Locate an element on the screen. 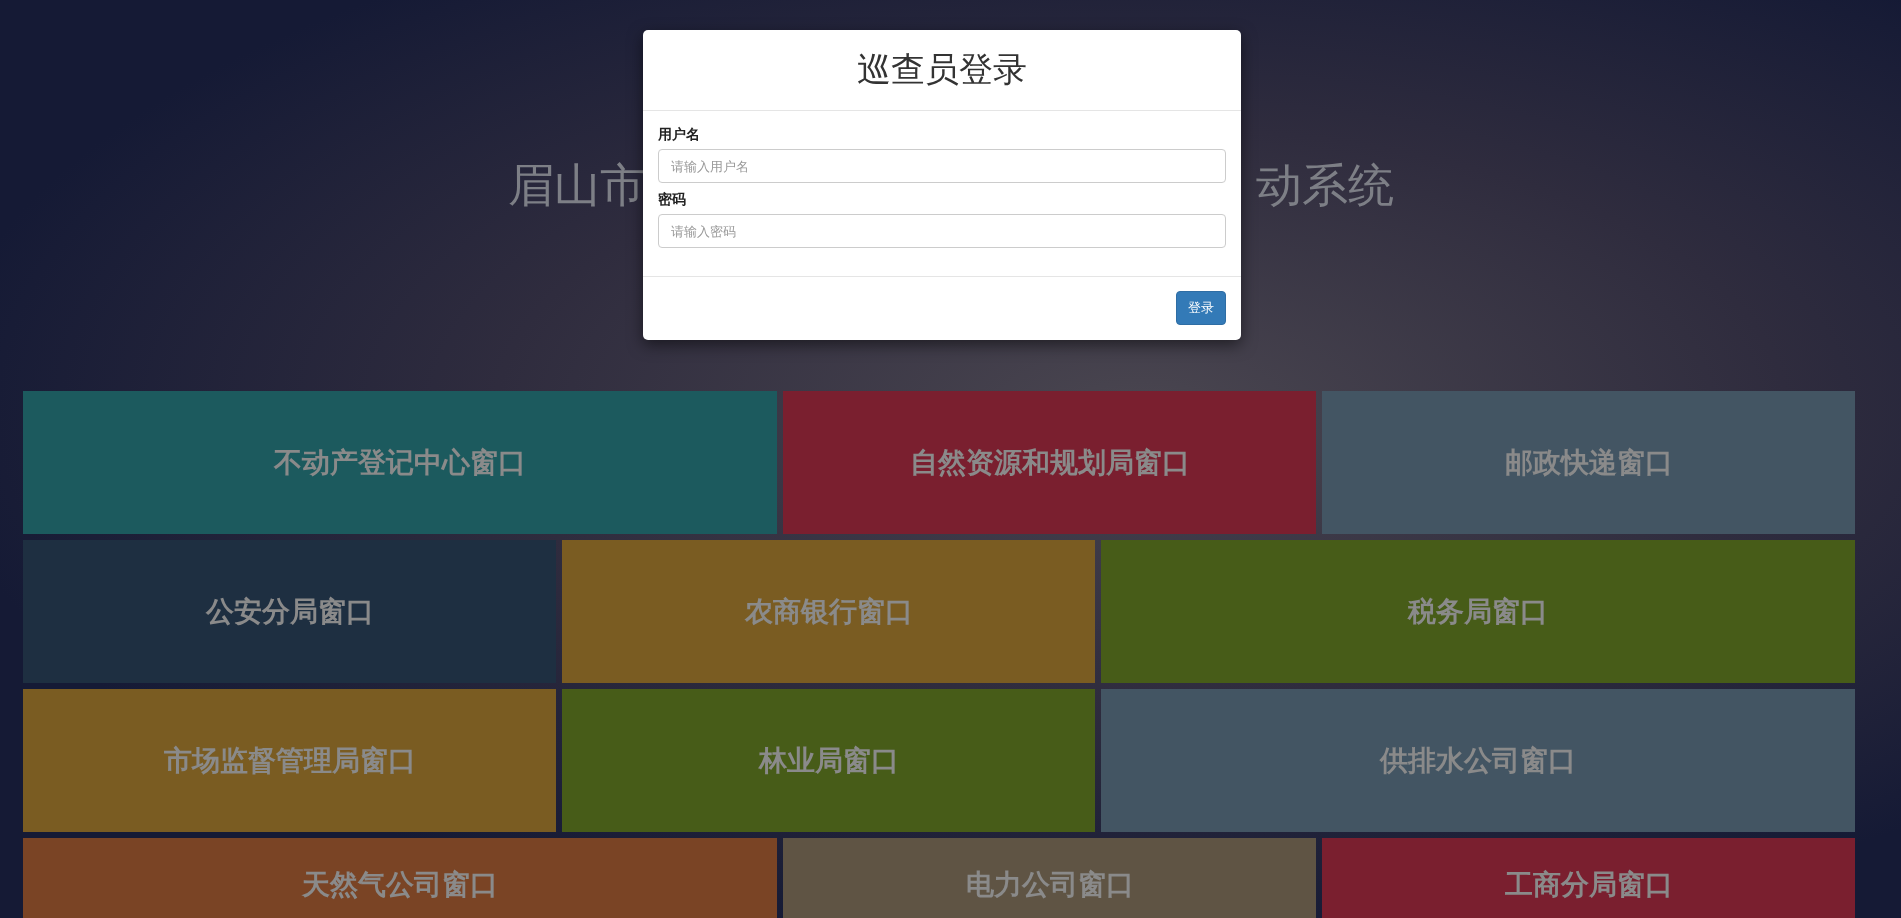 Image resolution: width=1901 pixels, height=918 pixels. field-label: 用户名 is located at coordinates (679, 135).